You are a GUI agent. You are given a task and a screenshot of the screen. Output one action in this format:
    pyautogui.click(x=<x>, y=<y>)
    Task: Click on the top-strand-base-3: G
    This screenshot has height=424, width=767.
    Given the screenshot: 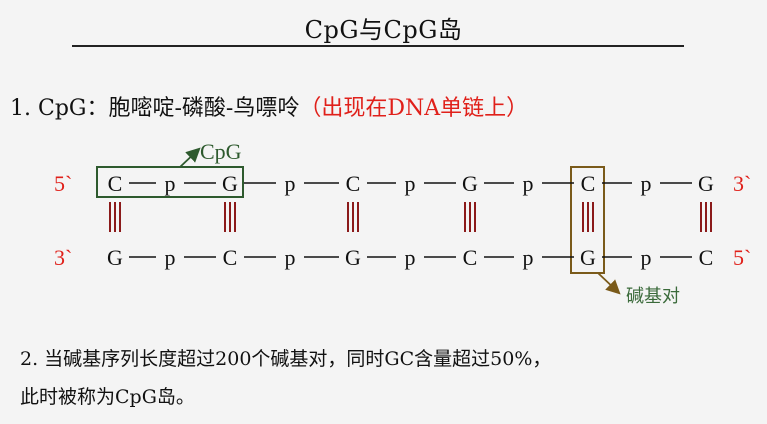 What is the action you would take?
    pyautogui.click(x=470, y=183)
    